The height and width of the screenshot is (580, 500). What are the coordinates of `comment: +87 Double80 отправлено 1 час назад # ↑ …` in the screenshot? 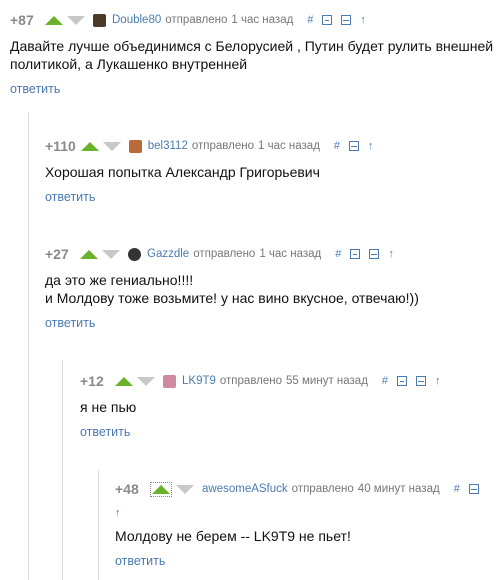 It's located at (255, 55).